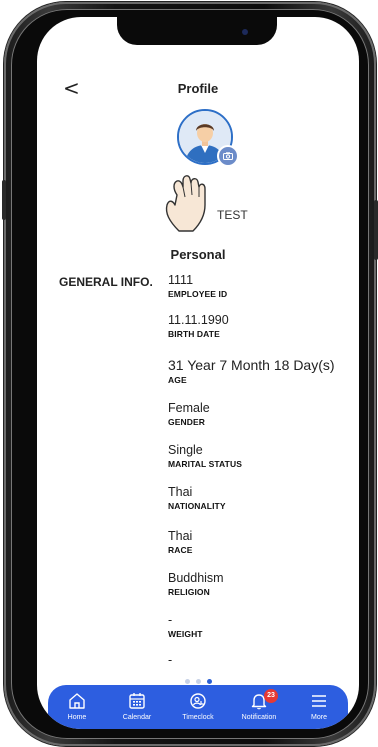  Describe the element at coordinates (189, 592) in the screenshot. I see `field-label: RELIGION` at that location.